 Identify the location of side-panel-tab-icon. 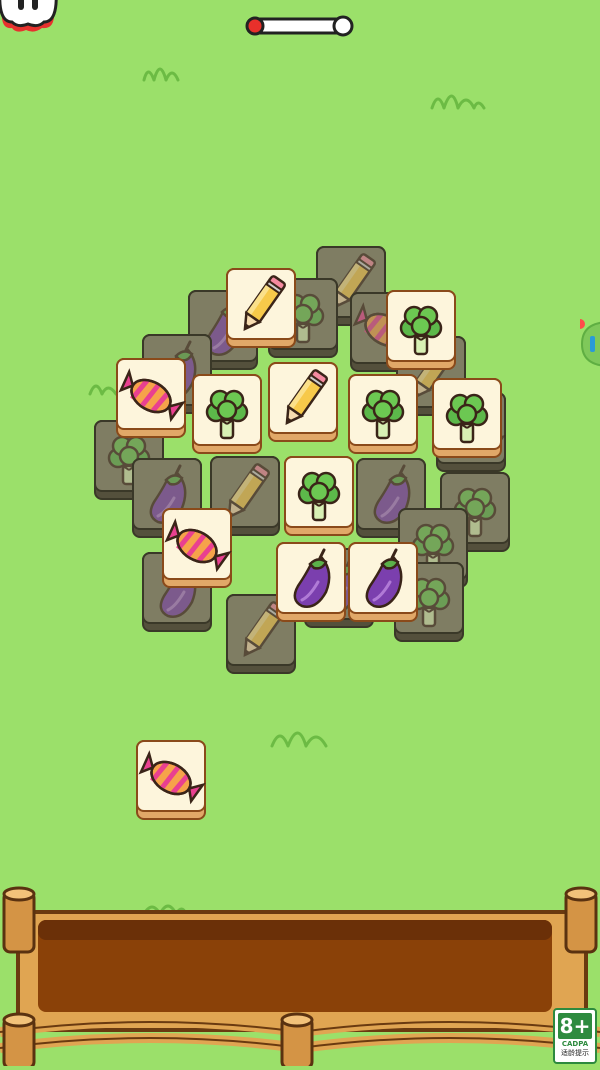
(587, 343).